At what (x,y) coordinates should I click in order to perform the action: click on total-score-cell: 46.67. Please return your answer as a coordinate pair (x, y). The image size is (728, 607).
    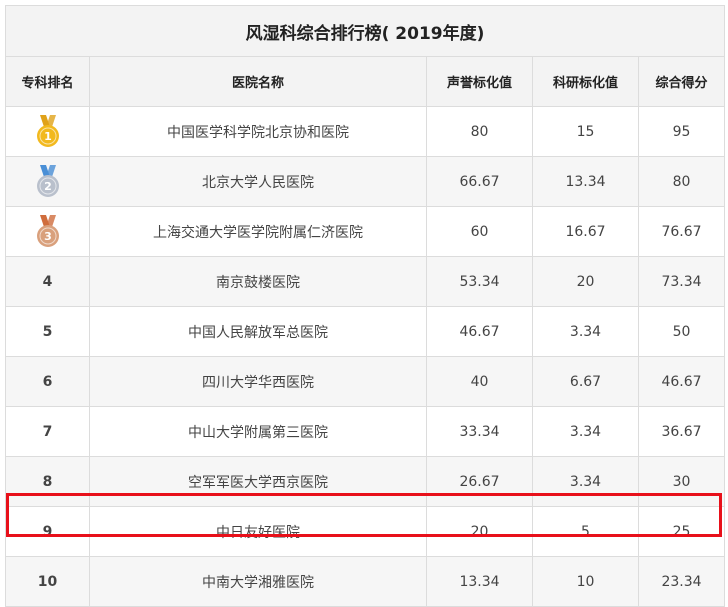
    Looking at the image, I should click on (681, 381).